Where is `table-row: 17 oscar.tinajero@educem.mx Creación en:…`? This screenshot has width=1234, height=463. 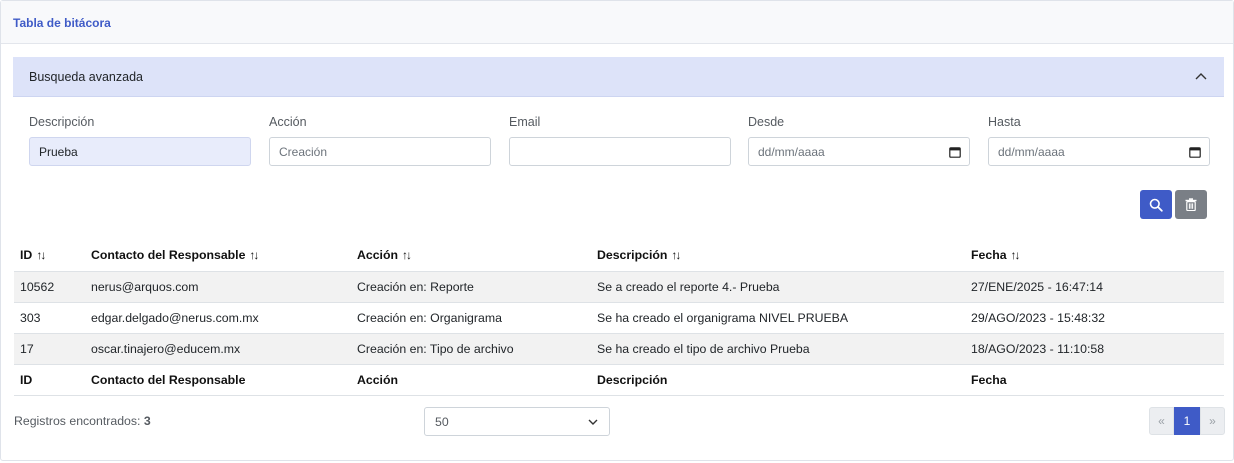
table-row: 17 oscar.tinajero@educem.mx Creación en:… is located at coordinates (619, 349).